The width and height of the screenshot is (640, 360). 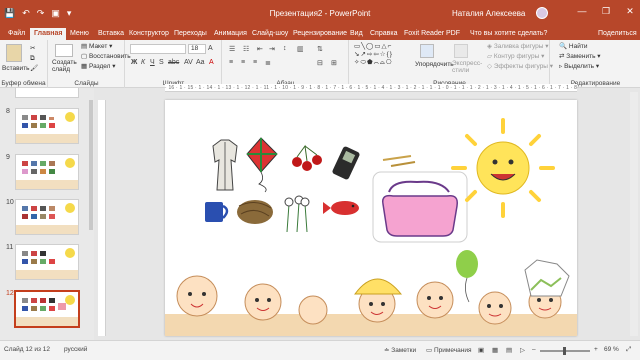 I want to click on coat-picture, so click(x=225, y=165).